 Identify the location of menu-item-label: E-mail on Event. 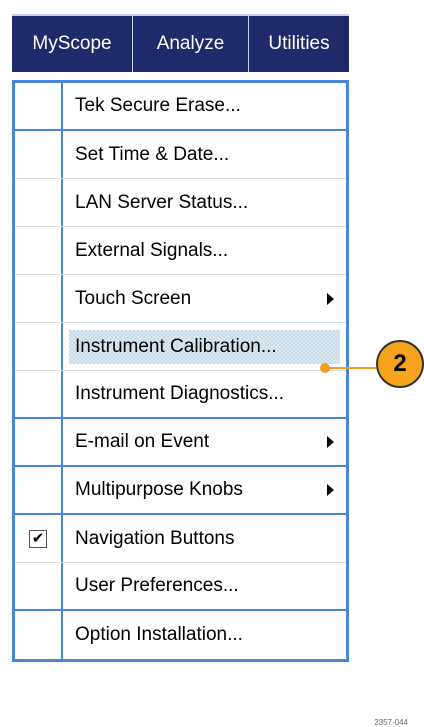
(142, 441).